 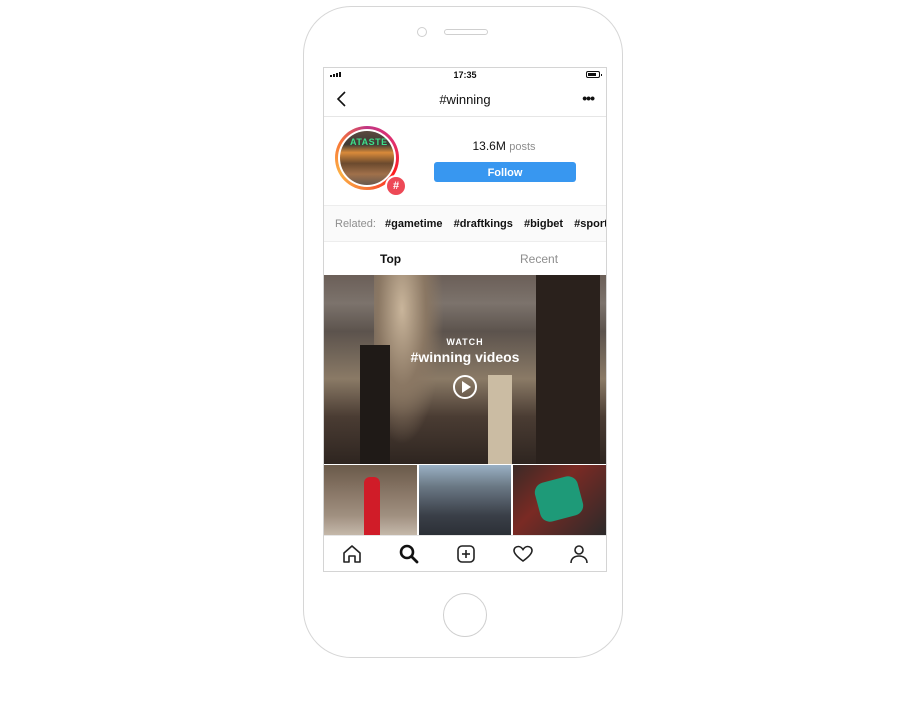 What do you see at coordinates (413, 224) in the screenshot?
I see `related-tag: #gametime` at bounding box center [413, 224].